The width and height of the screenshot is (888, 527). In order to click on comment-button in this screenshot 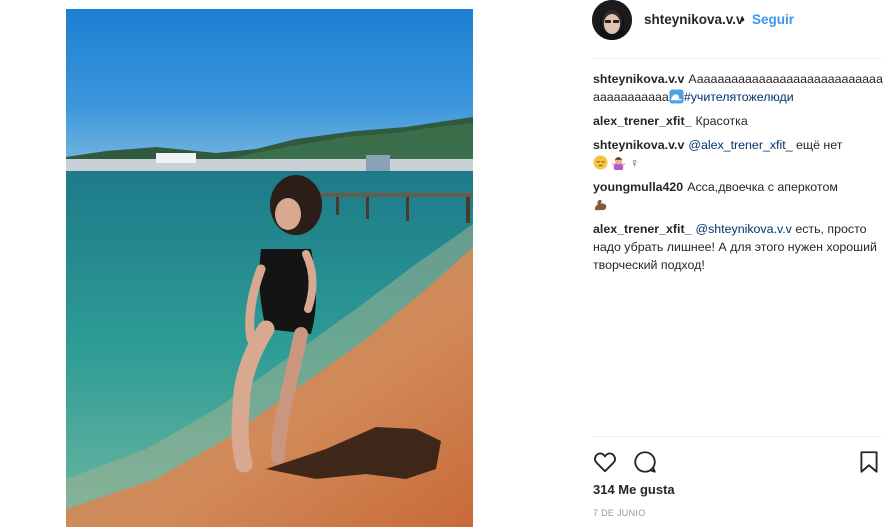, I will do `click(645, 462)`.